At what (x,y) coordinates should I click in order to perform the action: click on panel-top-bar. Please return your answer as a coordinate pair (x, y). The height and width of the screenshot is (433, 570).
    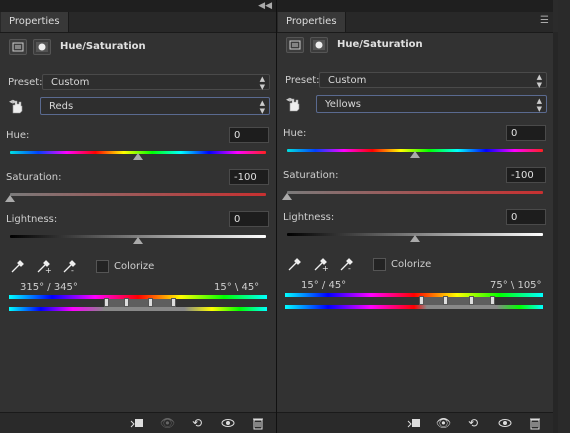
    Looking at the image, I should click on (415, 6).